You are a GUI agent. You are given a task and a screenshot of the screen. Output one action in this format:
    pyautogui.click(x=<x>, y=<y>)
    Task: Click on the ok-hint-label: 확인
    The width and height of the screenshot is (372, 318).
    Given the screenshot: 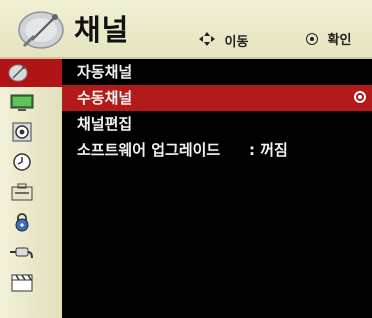 What is the action you would take?
    pyautogui.click(x=339, y=40)
    